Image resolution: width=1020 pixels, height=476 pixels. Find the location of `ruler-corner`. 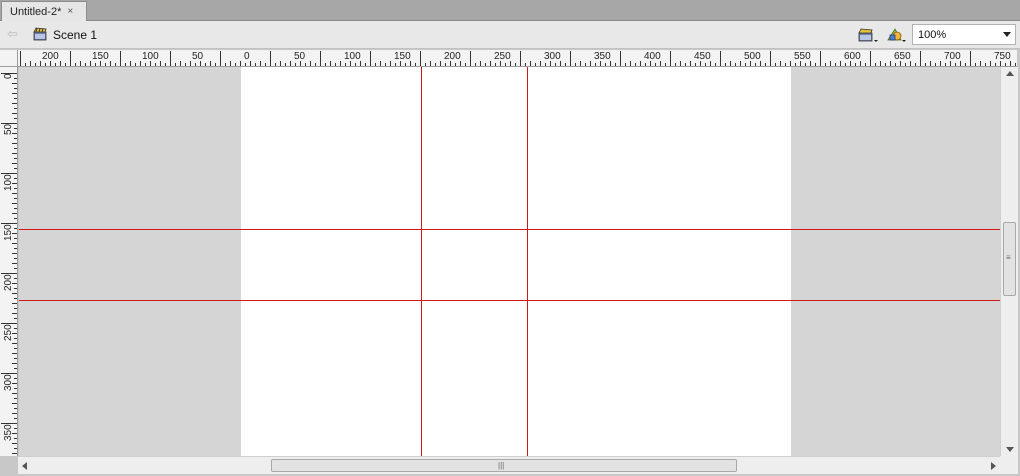

ruler-corner is located at coordinates (9, 58).